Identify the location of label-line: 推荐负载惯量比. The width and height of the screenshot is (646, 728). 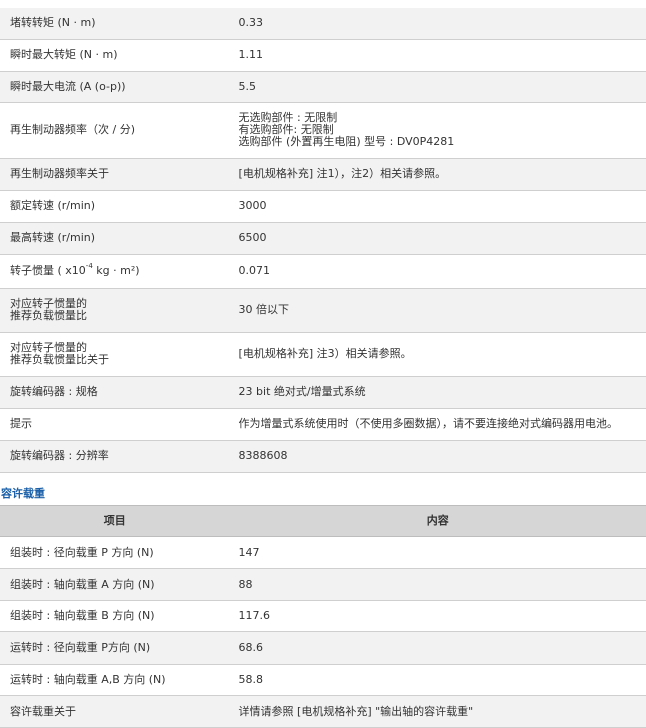
(48, 315).